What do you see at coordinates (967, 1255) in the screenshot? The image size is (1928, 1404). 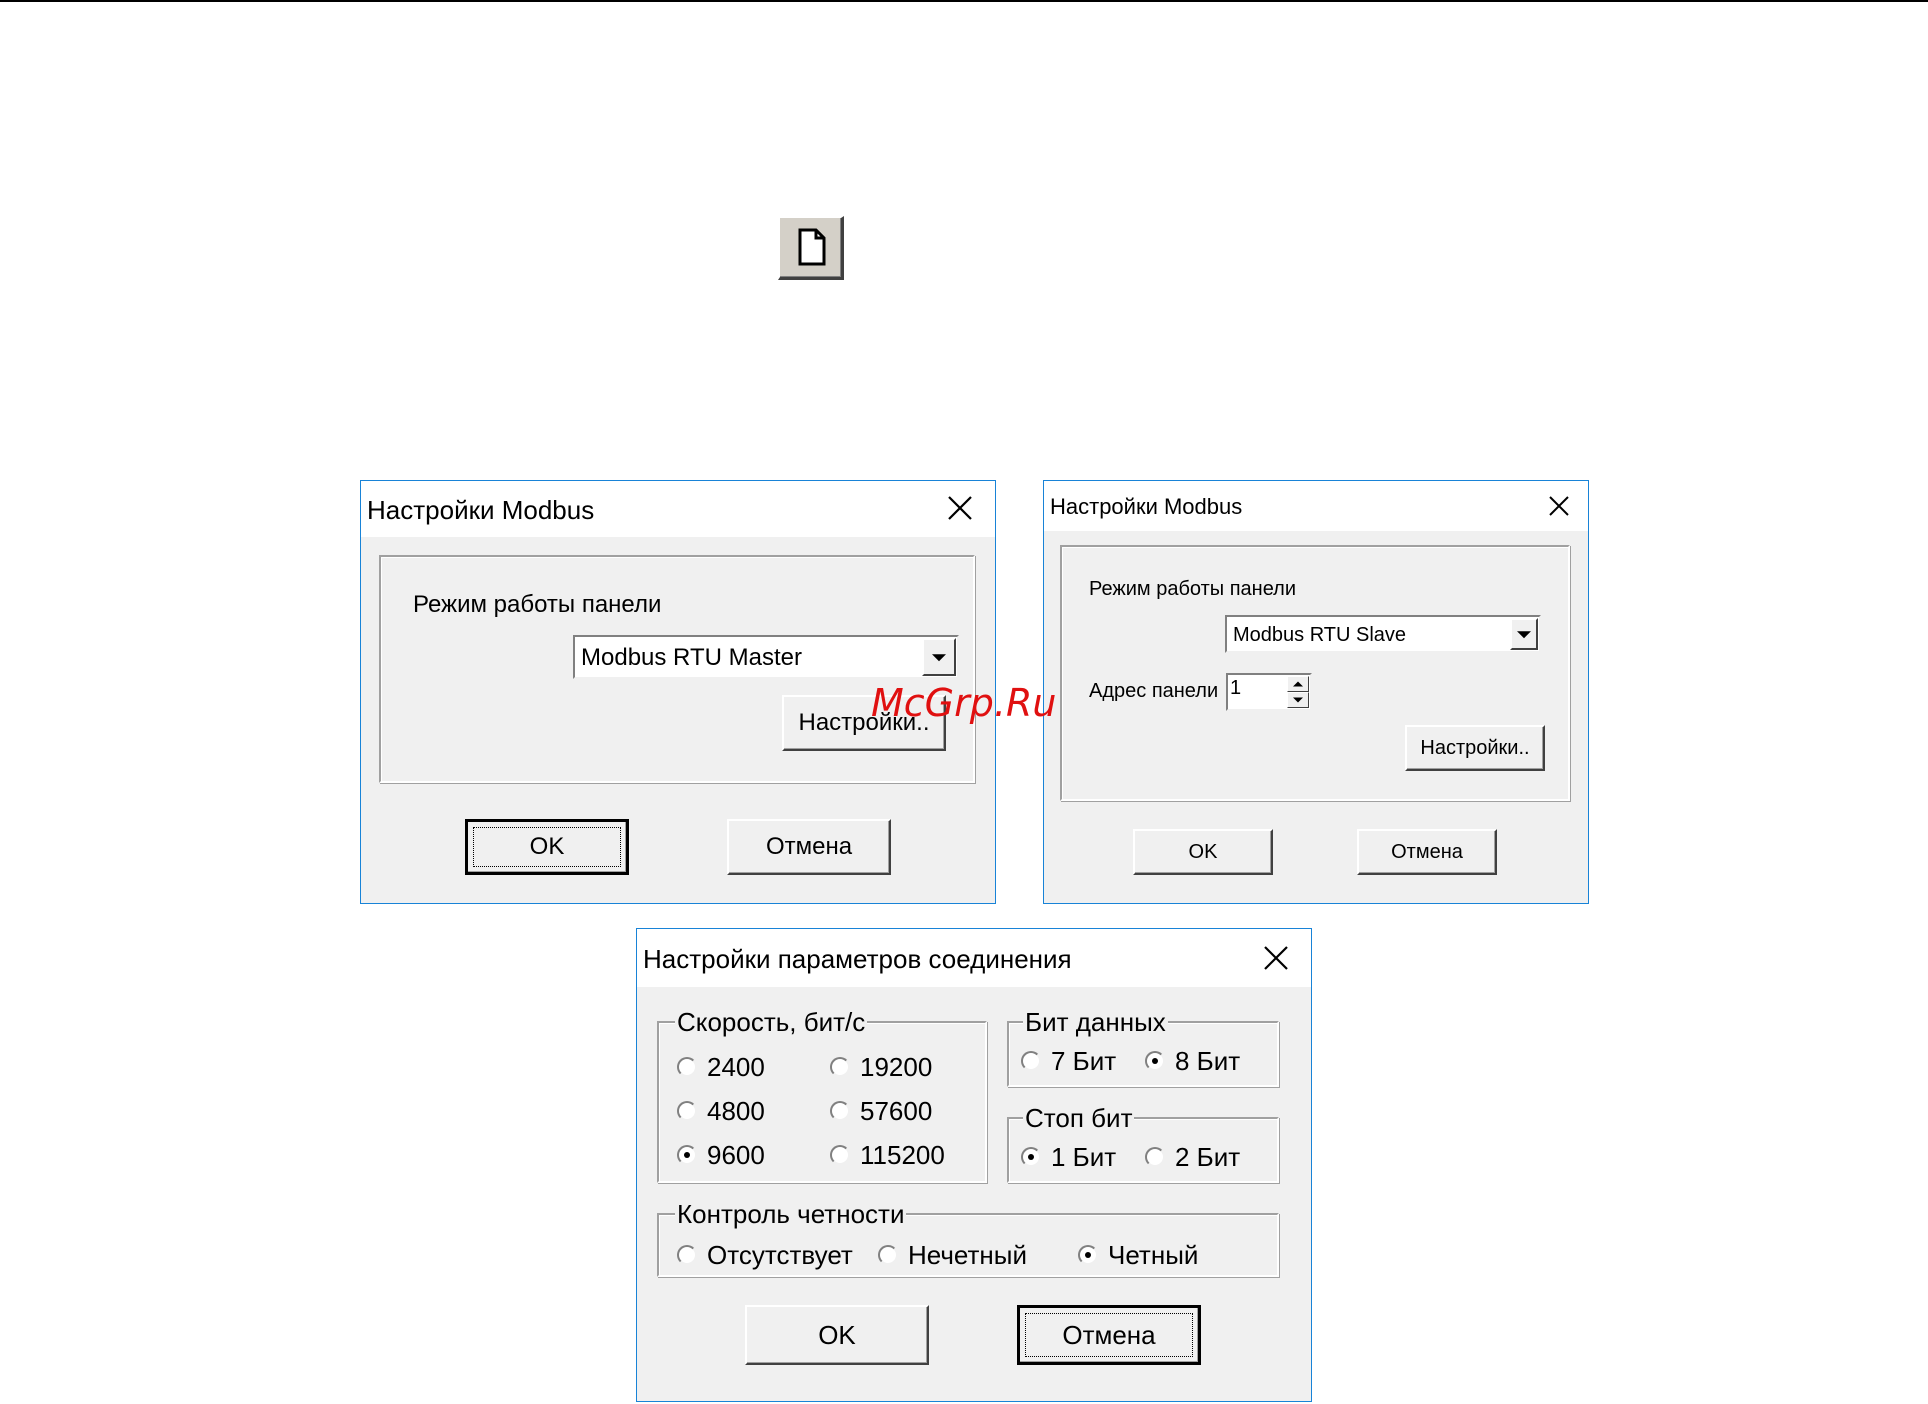 I see `radio-label: Нечетный` at bounding box center [967, 1255].